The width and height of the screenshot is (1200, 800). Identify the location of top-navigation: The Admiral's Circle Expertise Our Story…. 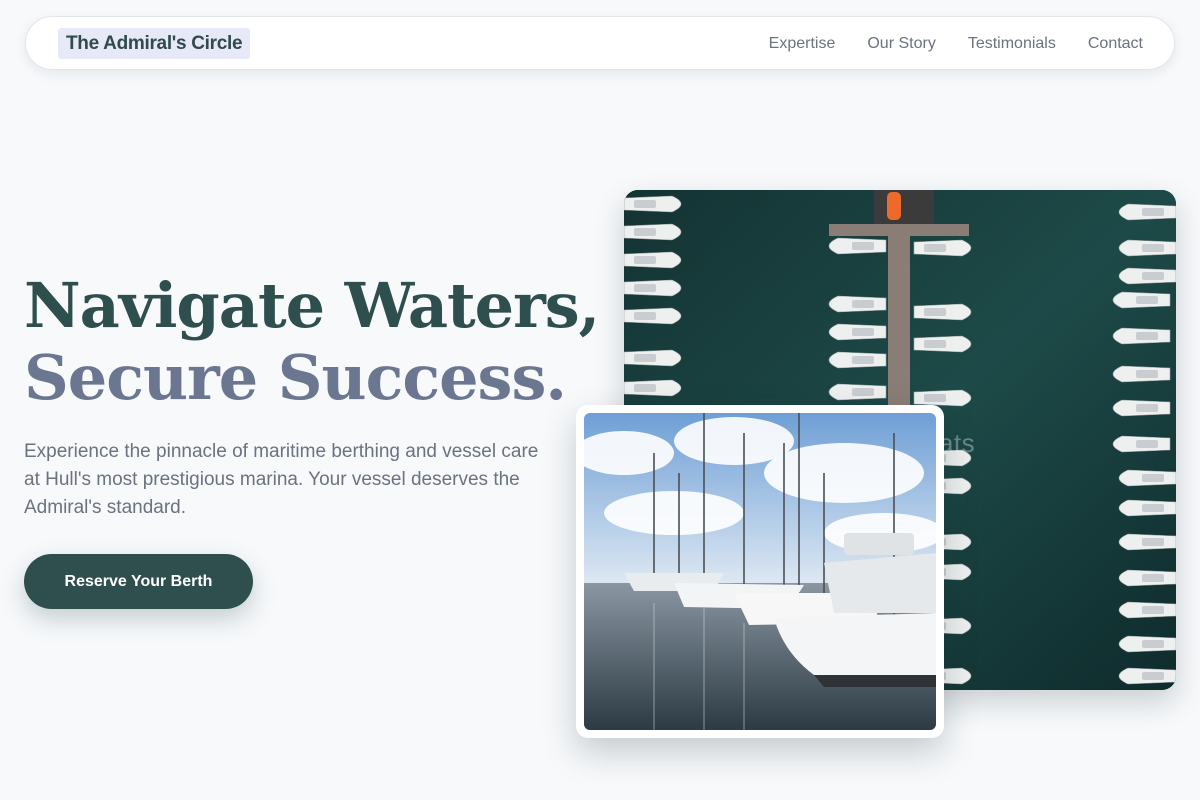
(600, 43).